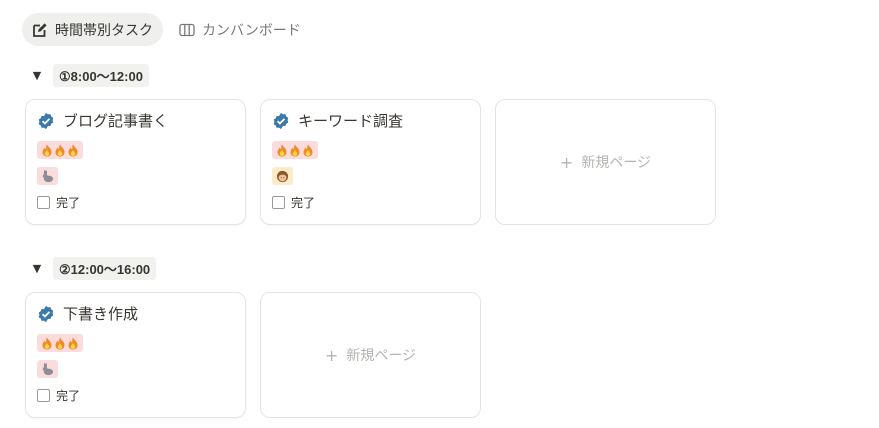 The height and width of the screenshot is (428, 879). What do you see at coordinates (101, 314) in the screenshot?
I see `card-title: 下書き作成` at bounding box center [101, 314].